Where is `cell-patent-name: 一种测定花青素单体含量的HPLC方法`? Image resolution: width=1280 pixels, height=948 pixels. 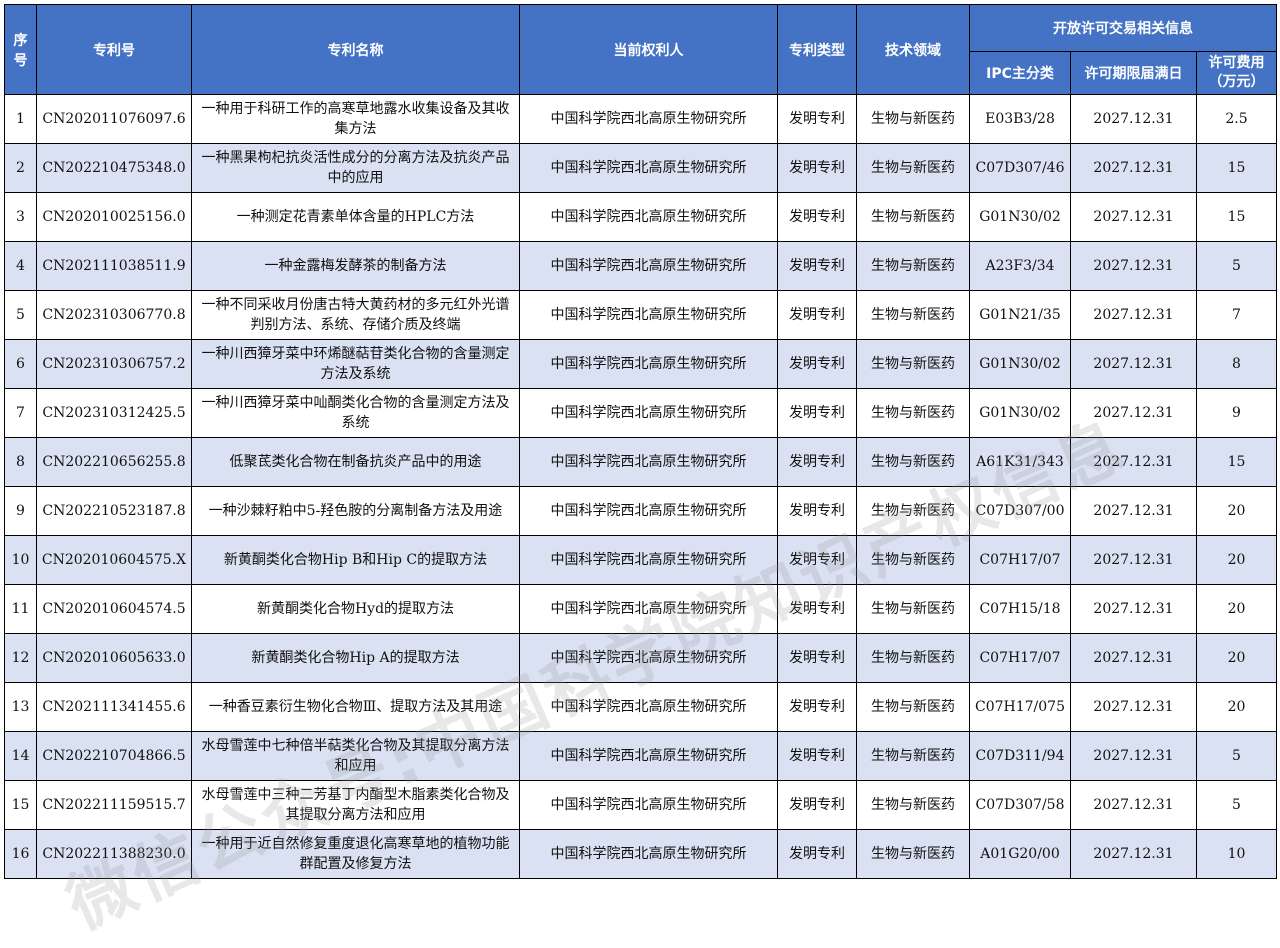
cell-patent-name: 一种测定花青素单体含量的HPLC方法 is located at coordinates (355, 217).